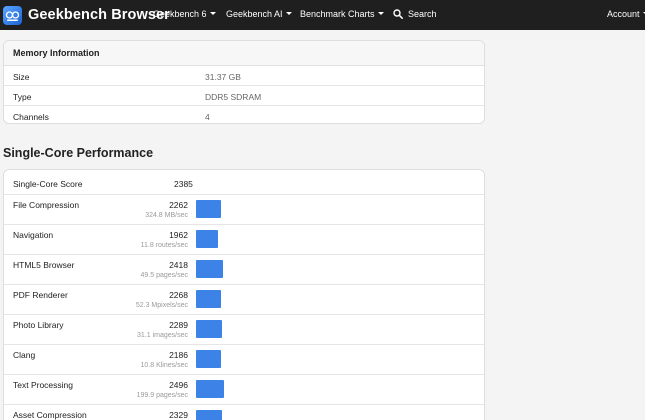 This screenshot has height=420, width=645. What do you see at coordinates (43, 385) in the screenshot?
I see `benchmark-name: Text Processing` at bounding box center [43, 385].